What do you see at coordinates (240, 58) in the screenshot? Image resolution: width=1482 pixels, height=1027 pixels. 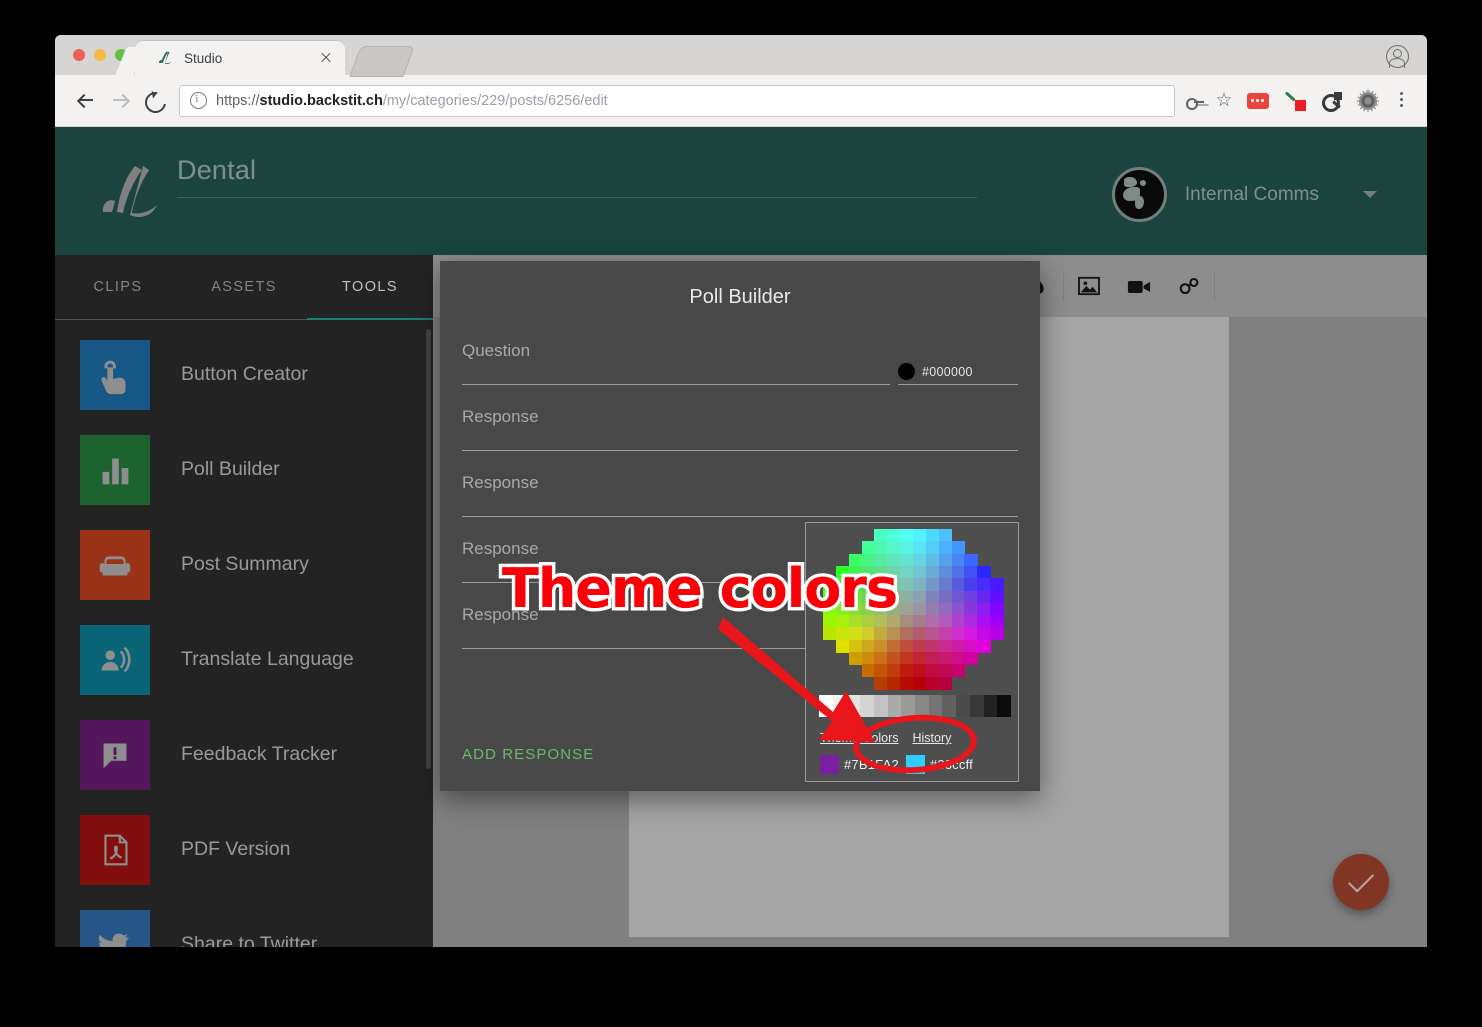 I see `browser-tab: Studio` at bounding box center [240, 58].